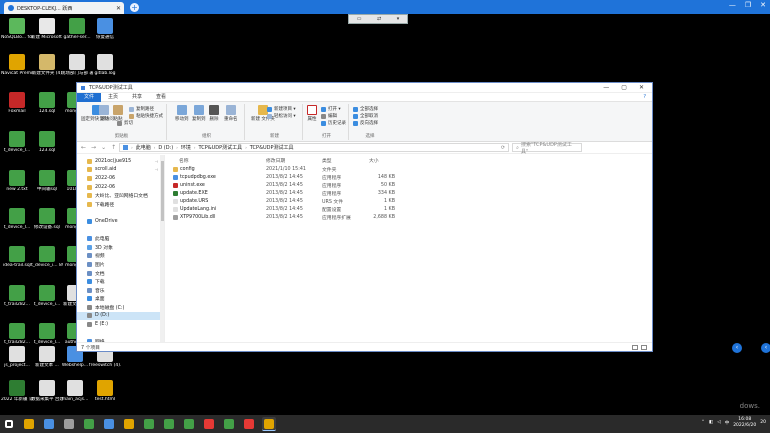 The width and height of the screenshot is (770, 433). What do you see at coordinates (134, 7) in the screenshot?
I see `new-tab-button: +` at bounding box center [134, 7].